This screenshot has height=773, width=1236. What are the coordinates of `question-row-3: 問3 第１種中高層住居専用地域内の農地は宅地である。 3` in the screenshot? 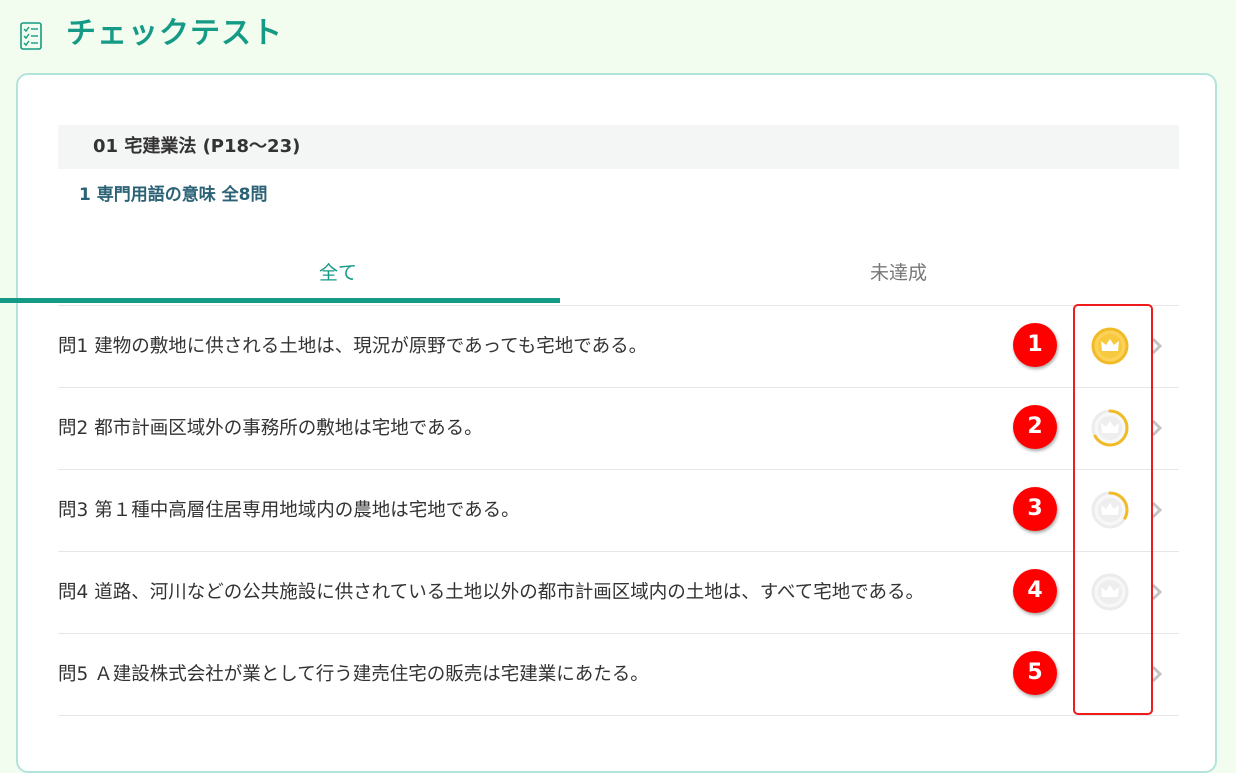 It's located at (618, 511).